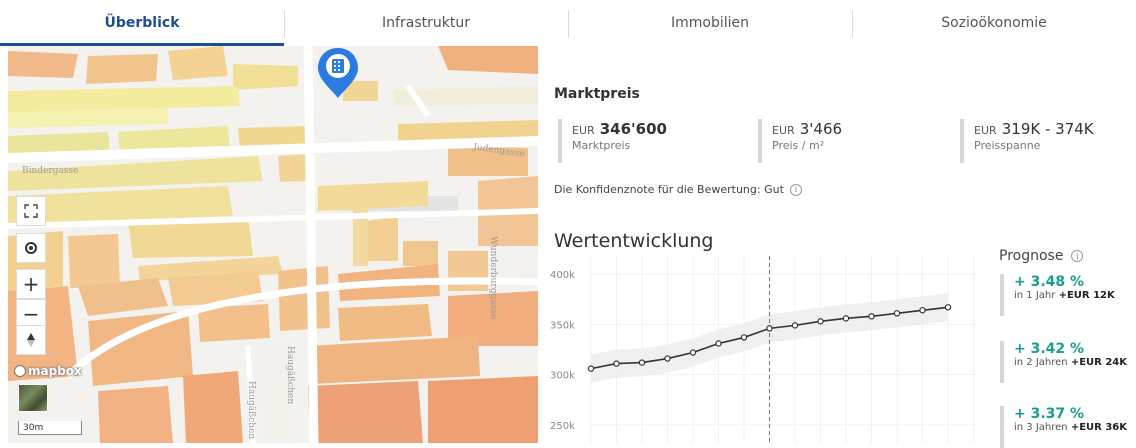 The height and width of the screenshot is (448, 1136). What do you see at coordinates (338, 75) in the screenshot?
I see `property-pin` at bounding box center [338, 75].